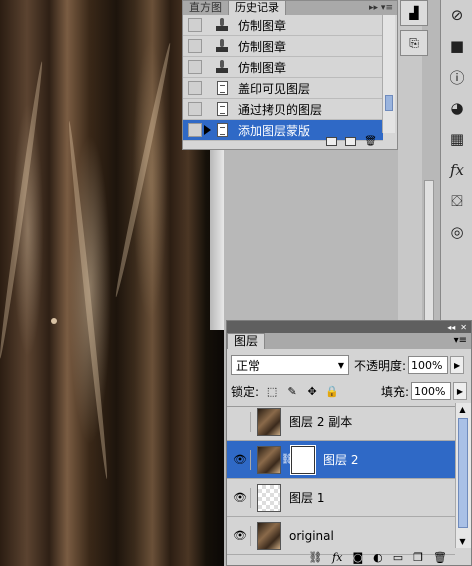  I want to click on navigator-icon: ⊘, so click(457, 15).